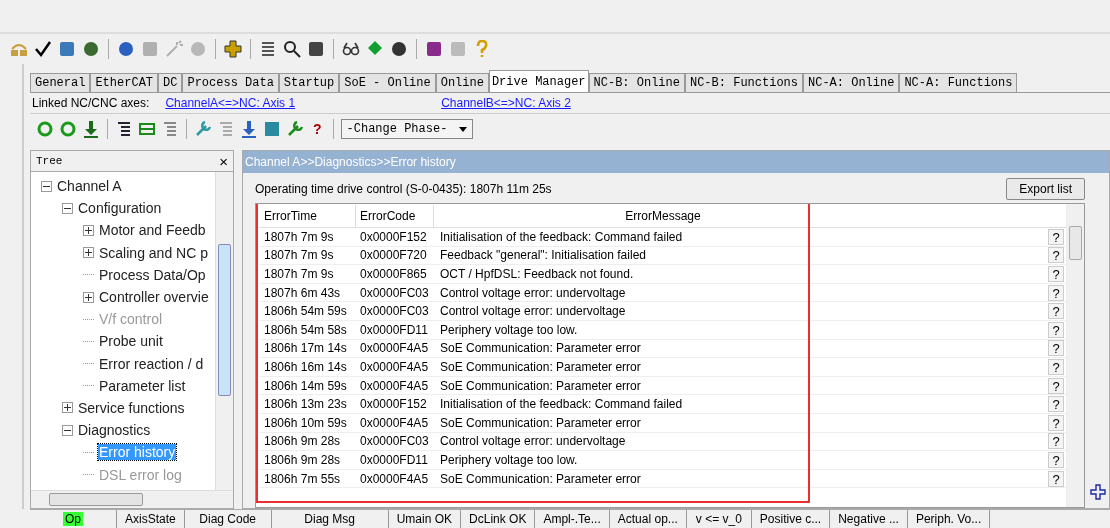  Describe the element at coordinates (152, 274) in the screenshot. I see `tree-item: Process Data/Op` at that location.